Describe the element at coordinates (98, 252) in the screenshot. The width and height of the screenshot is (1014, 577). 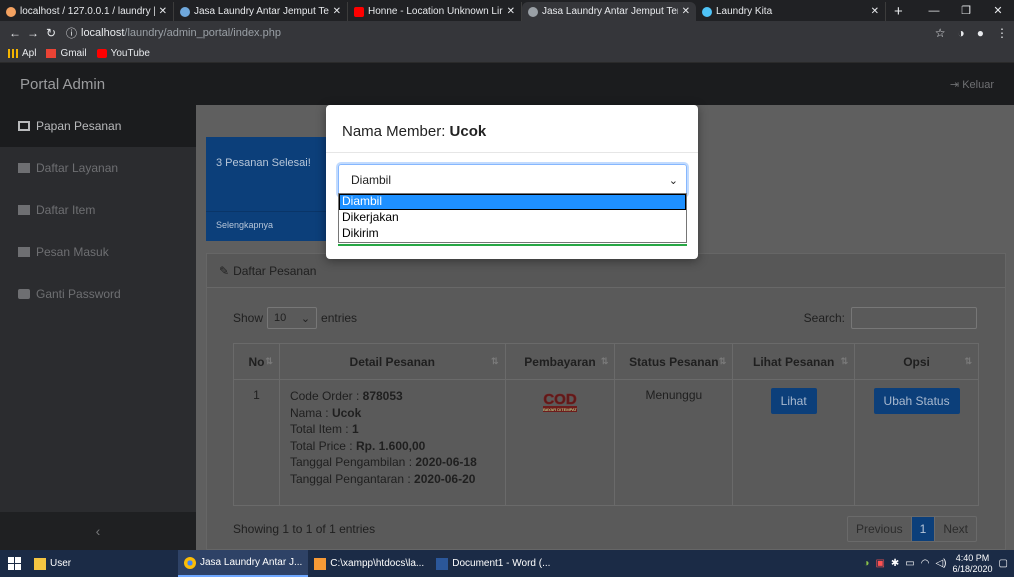
I see `sidebar-item-pesan-masuk: Pesan Masuk` at that location.